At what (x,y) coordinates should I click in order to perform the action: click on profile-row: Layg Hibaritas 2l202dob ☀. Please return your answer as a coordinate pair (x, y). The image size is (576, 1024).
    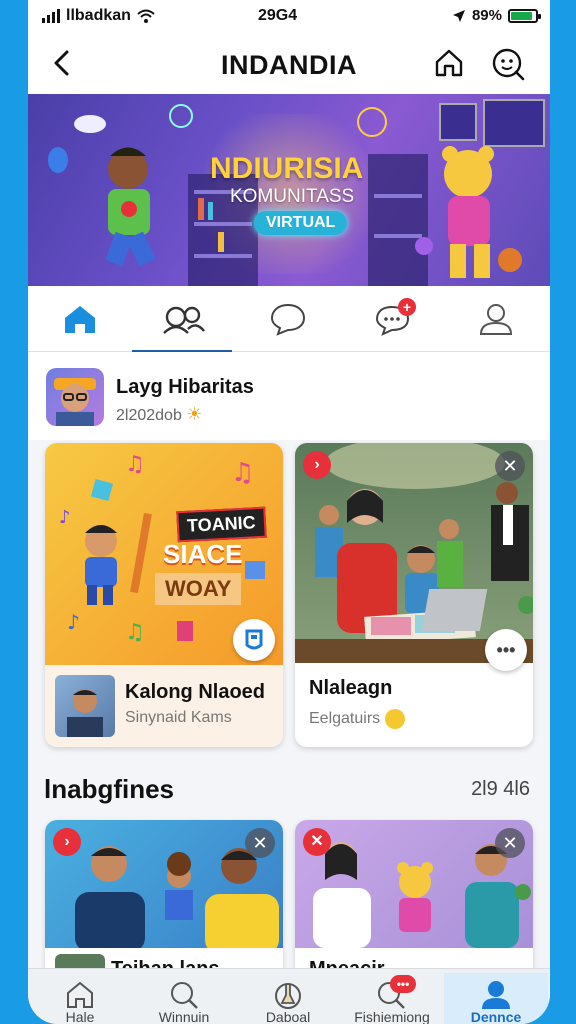
    Looking at the image, I should click on (289, 396).